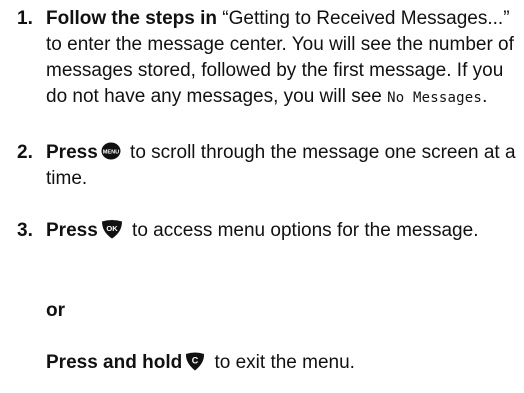 The height and width of the screenshot is (393, 524). I want to click on alt-step-text: Press and hold C to exit the menu., so click(281, 363).